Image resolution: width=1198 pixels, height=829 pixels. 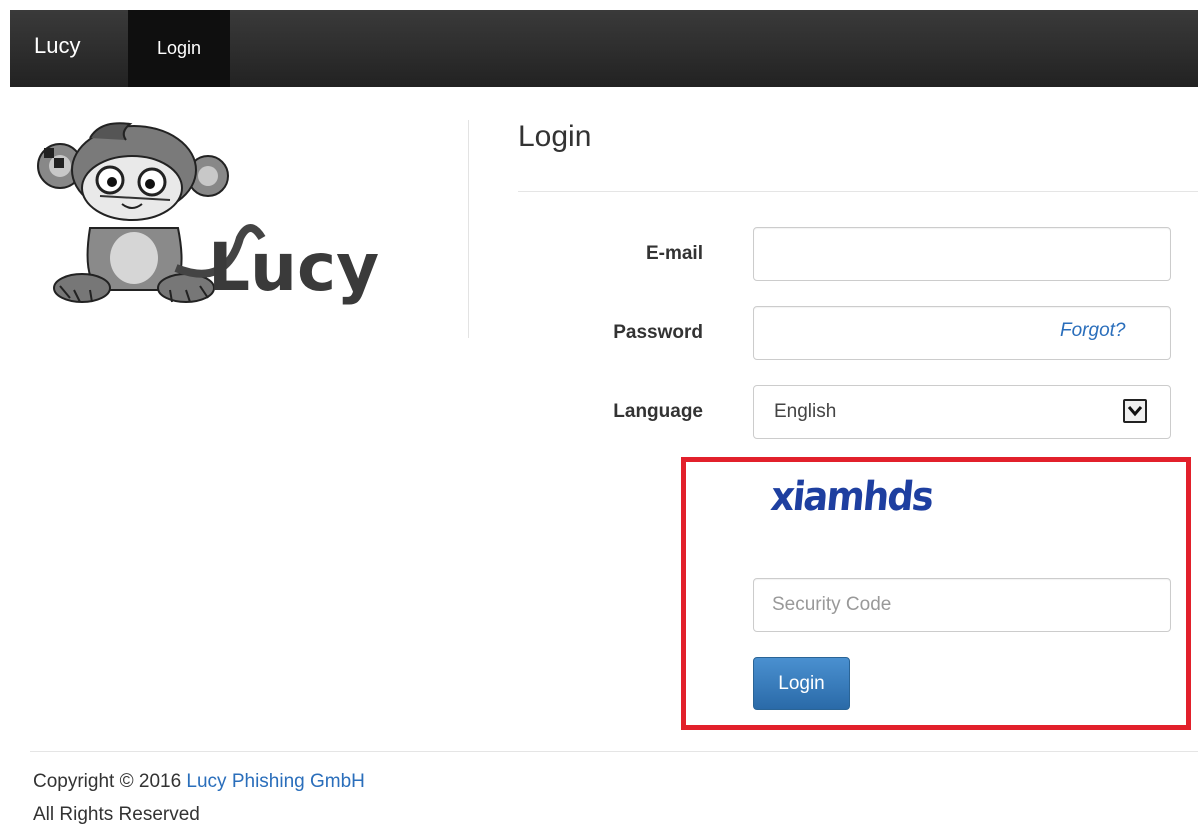 I want to click on language-label: Language, so click(x=658, y=411).